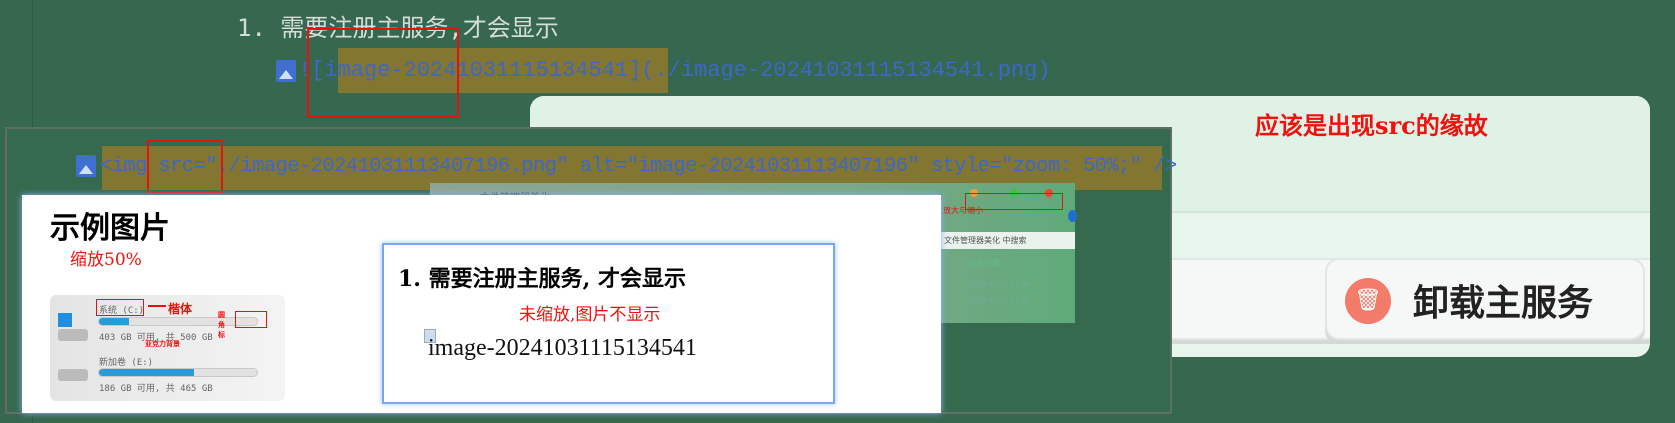 This screenshot has width=1675, height=423. Describe the element at coordinates (106, 260) in the screenshot. I see `zoom-note: 缩放50%` at that location.